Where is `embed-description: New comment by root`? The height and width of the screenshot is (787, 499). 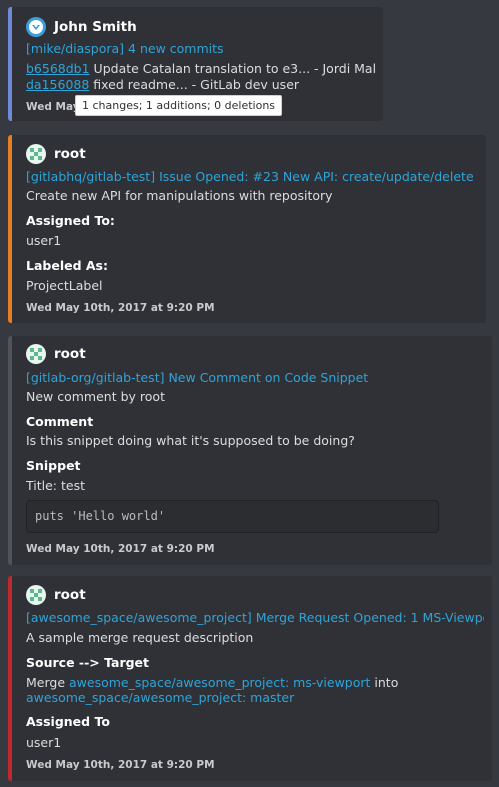 embed-description: New comment by root is located at coordinates (95, 396).